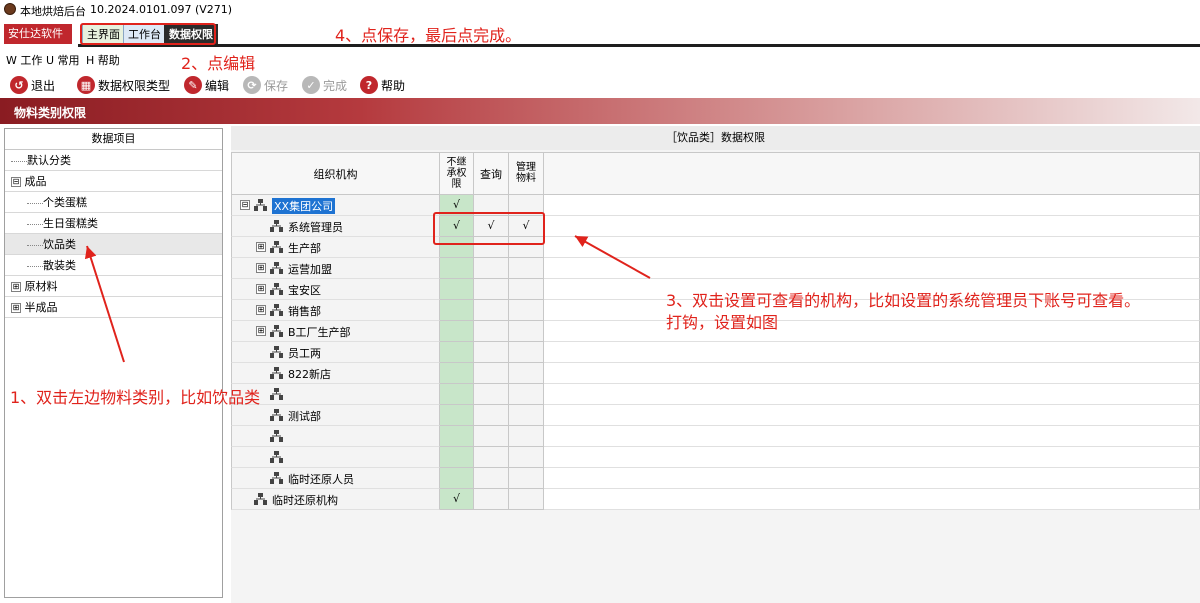  What do you see at coordinates (722, 322) in the screenshot?
I see `annotation-step3-line2: 打钩，设置如图` at bounding box center [722, 322].